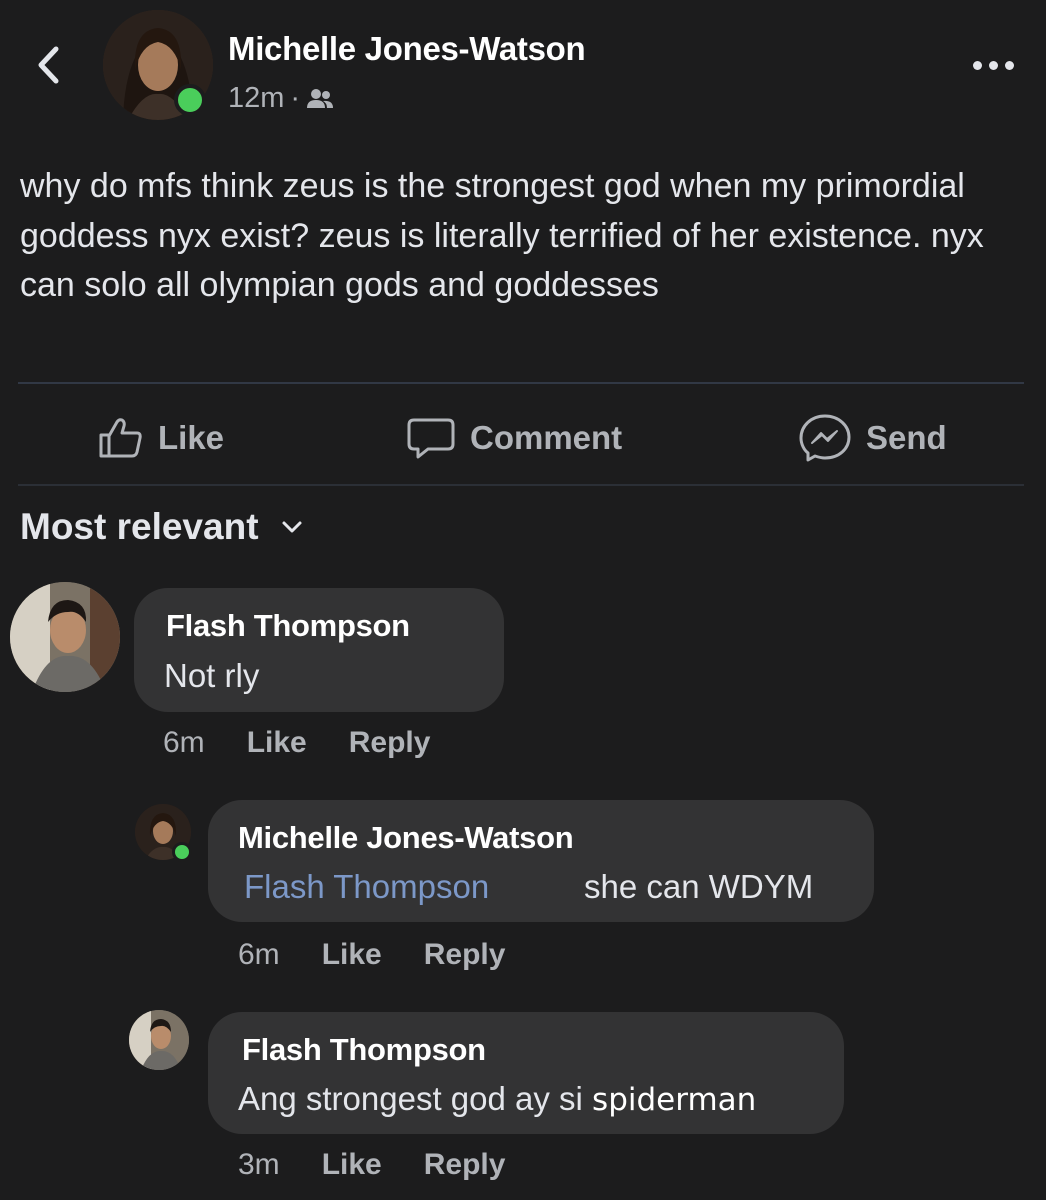  I want to click on reply-actions: 6m Like Reply, so click(371, 955).